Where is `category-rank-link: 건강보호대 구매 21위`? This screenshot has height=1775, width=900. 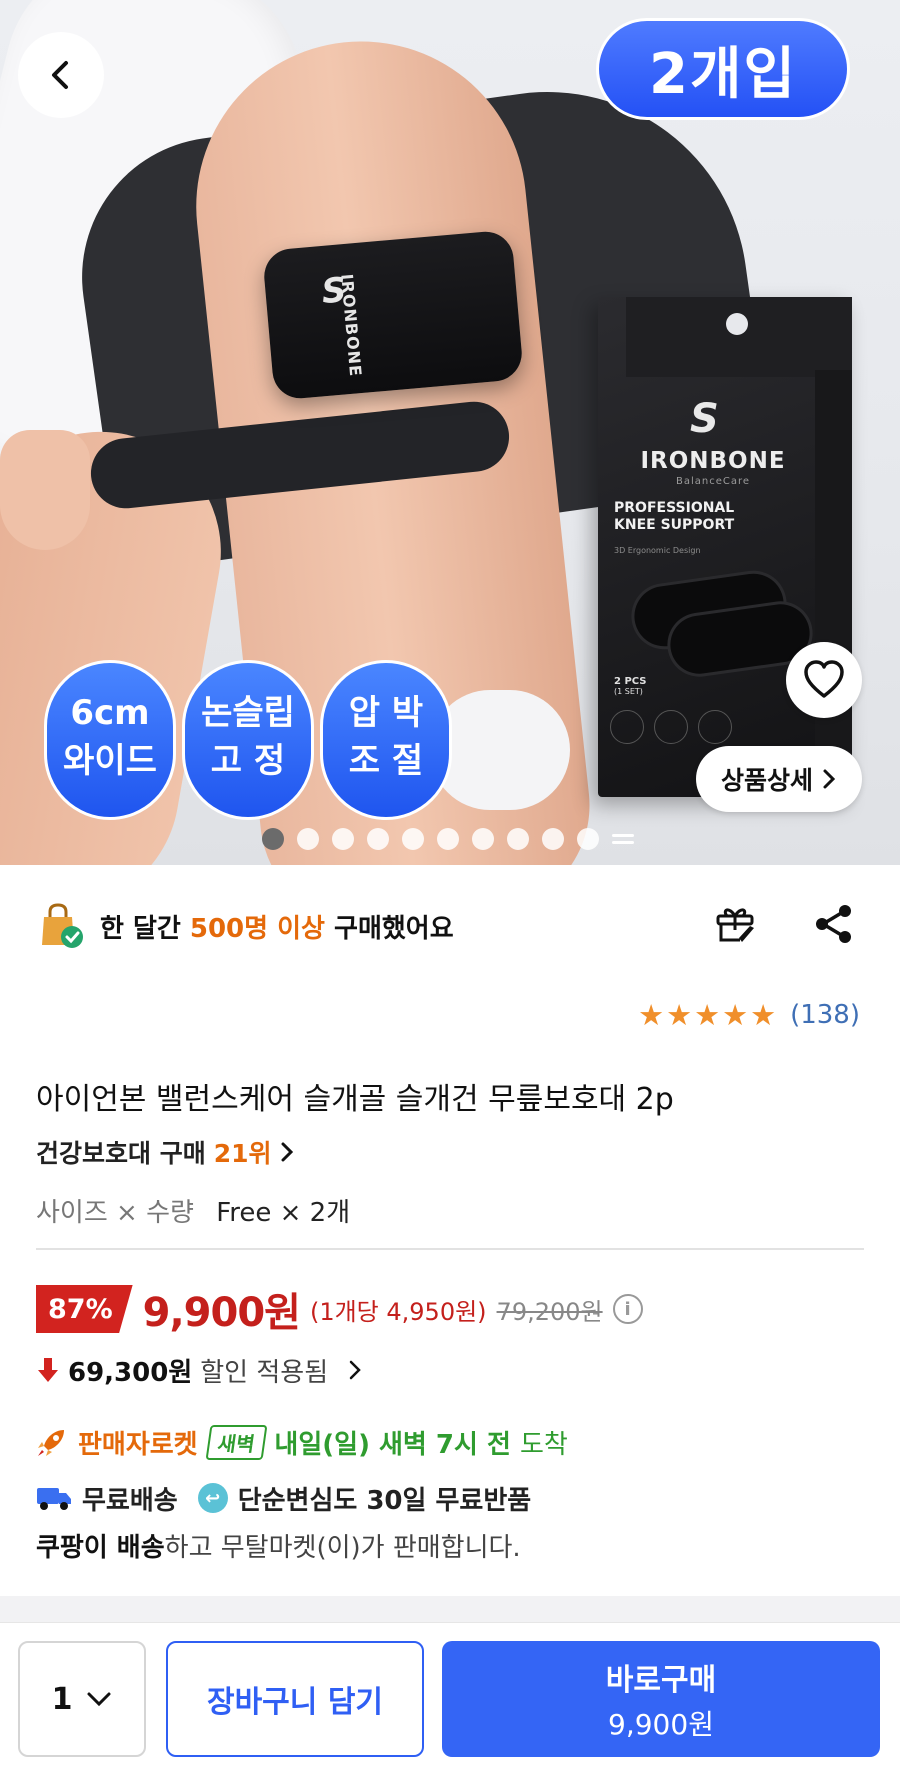 category-rank-link: 건강보호대 구매 21위 is located at coordinates (165, 1152).